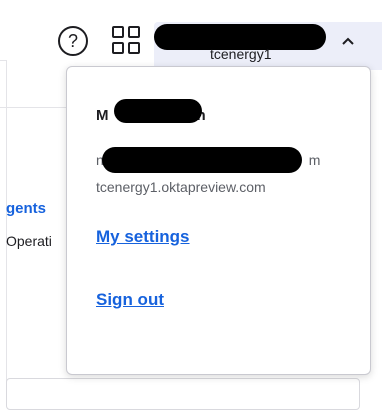 Image resolution: width=382 pixels, height=410 pixels. Describe the element at coordinates (158, 111) in the screenshot. I see `redacted-name` at that location.